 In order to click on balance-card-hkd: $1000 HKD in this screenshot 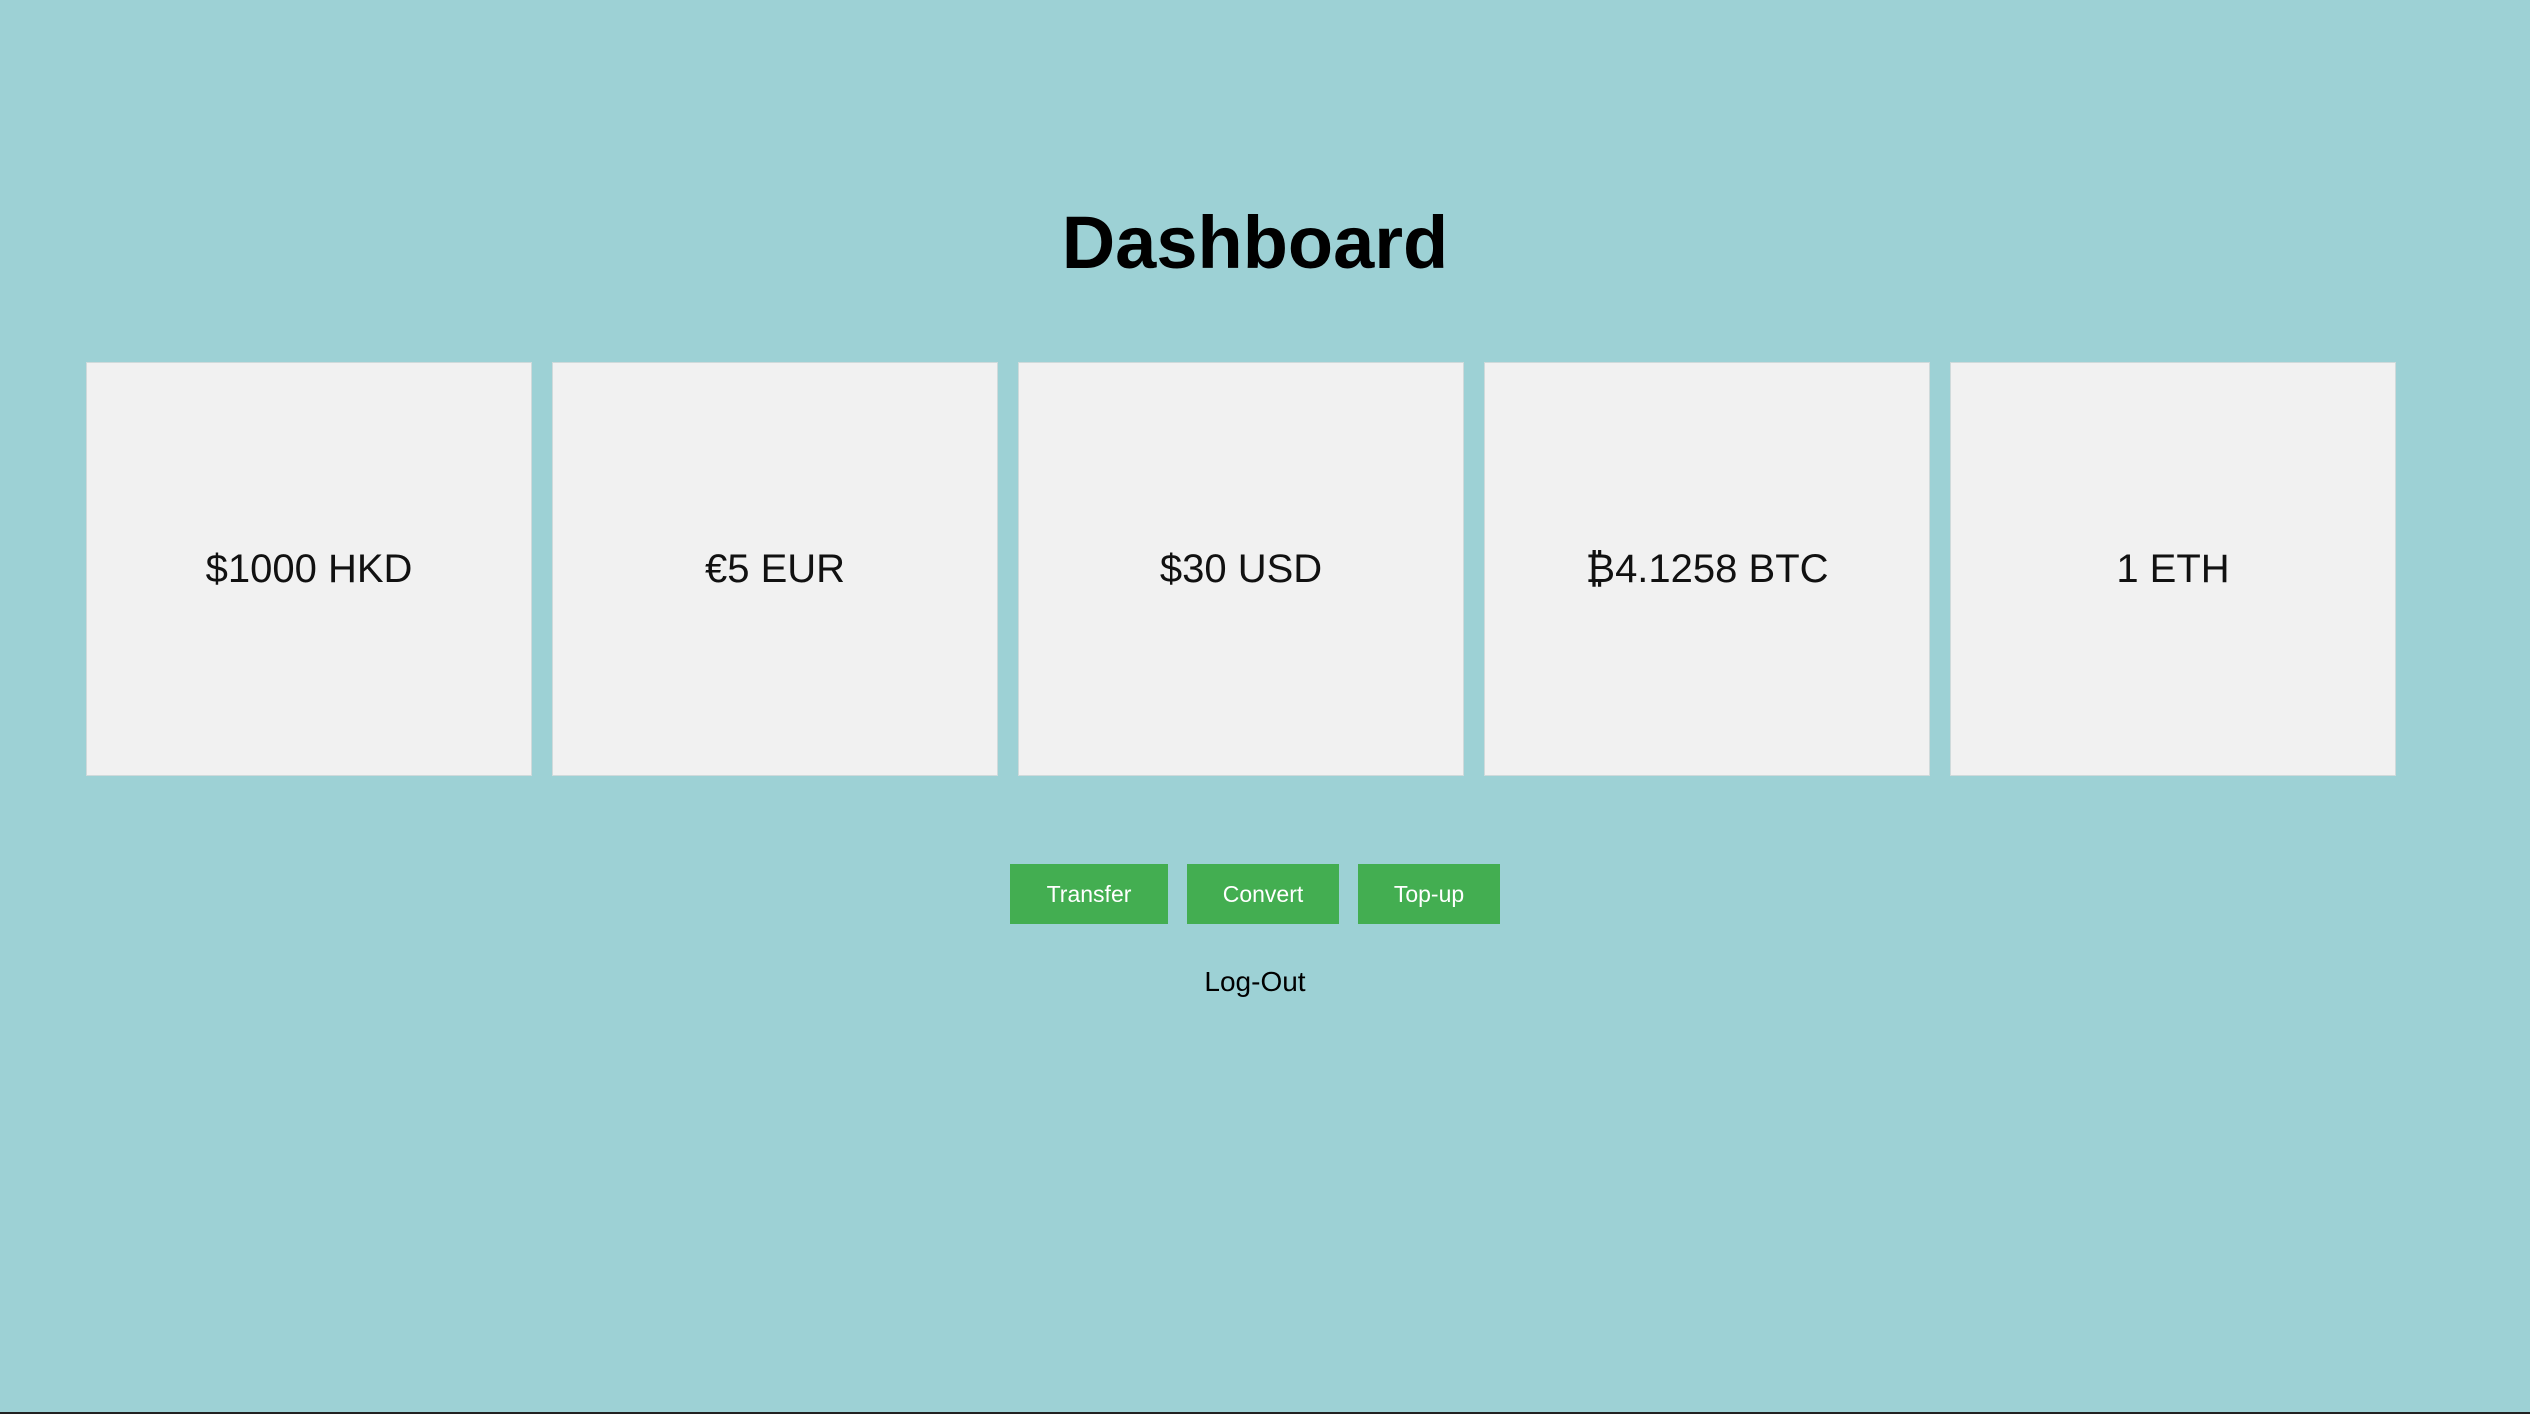, I will do `click(309, 569)`.